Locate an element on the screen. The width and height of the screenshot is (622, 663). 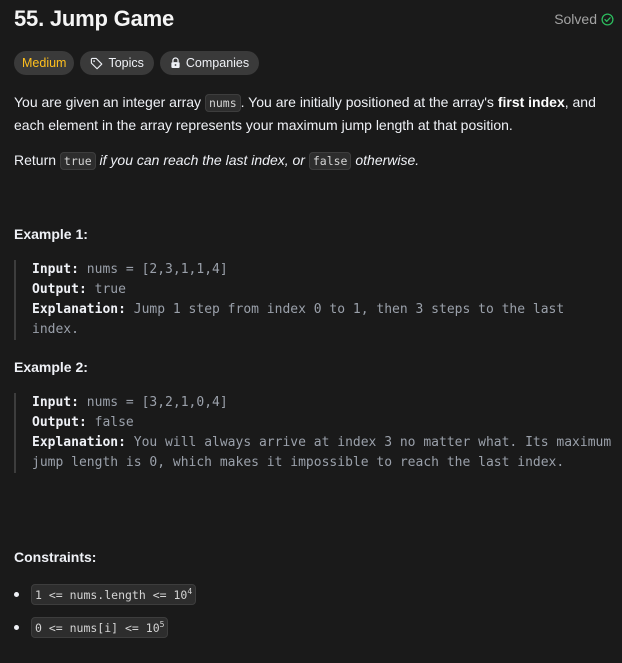
problem-header: 55. Jump Game Solved is located at coordinates (314, 20).